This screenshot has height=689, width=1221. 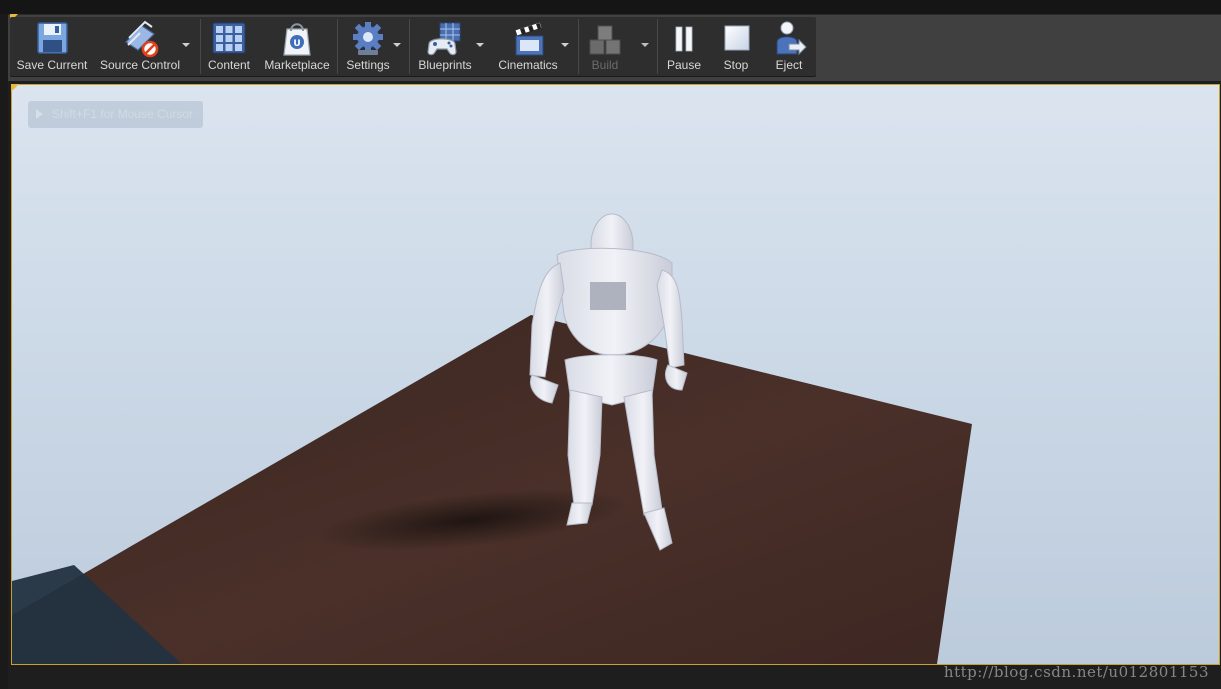 I want to click on viewport-active-marker, so click(x=15, y=88).